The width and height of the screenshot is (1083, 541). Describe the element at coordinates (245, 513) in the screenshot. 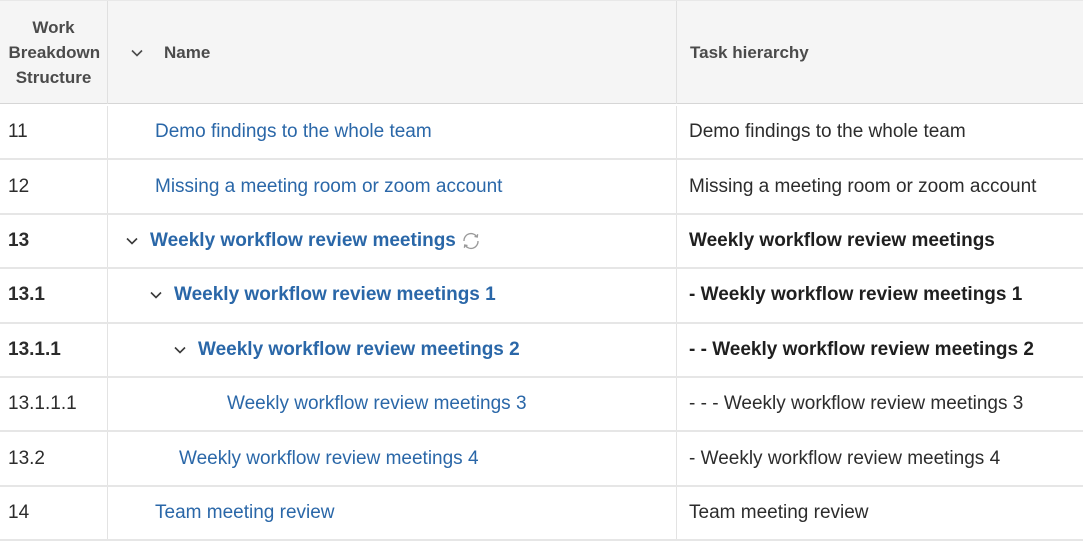

I see `task-name-link: Team meeting review` at that location.